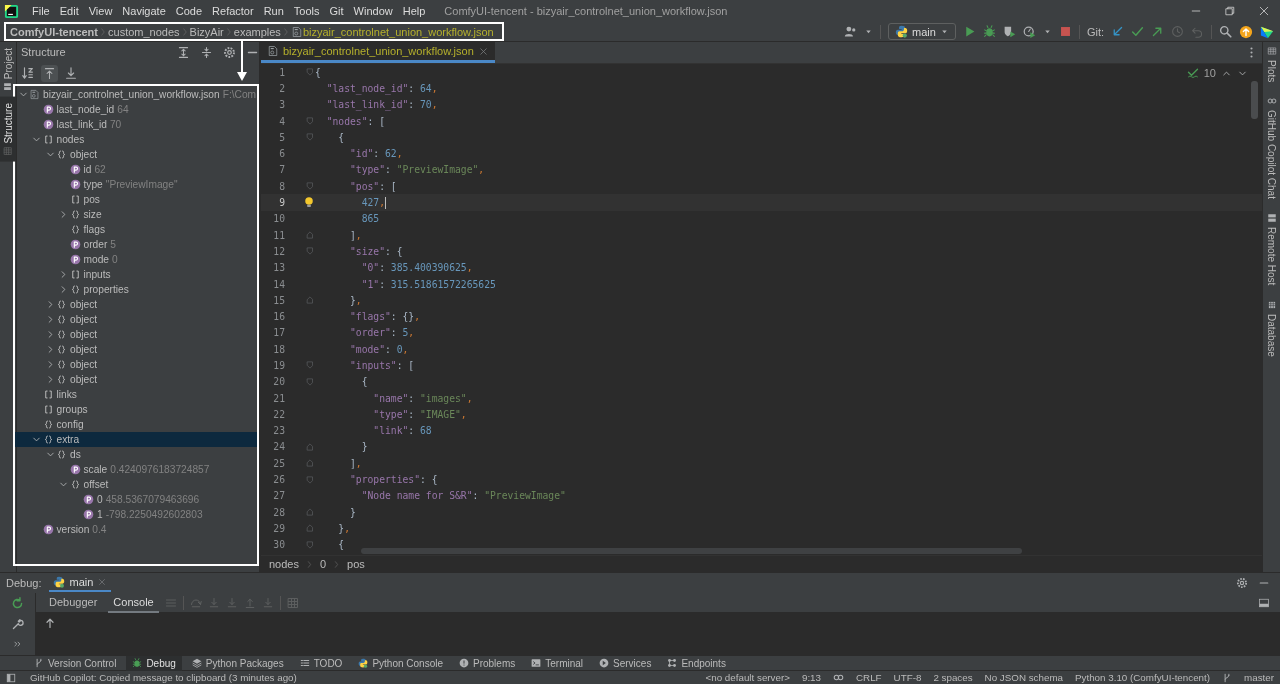 The image size is (1280, 684). I want to click on tab: Debugger, so click(73, 602).